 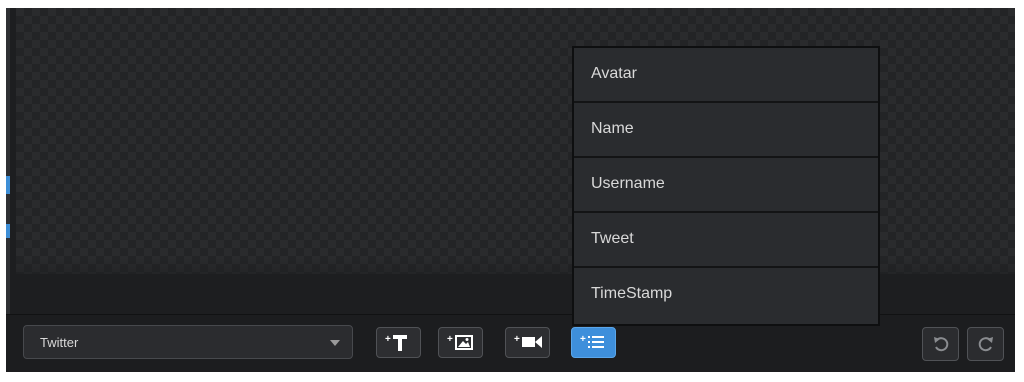 I want to click on menu-item-name: Name, so click(x=726, y=130).